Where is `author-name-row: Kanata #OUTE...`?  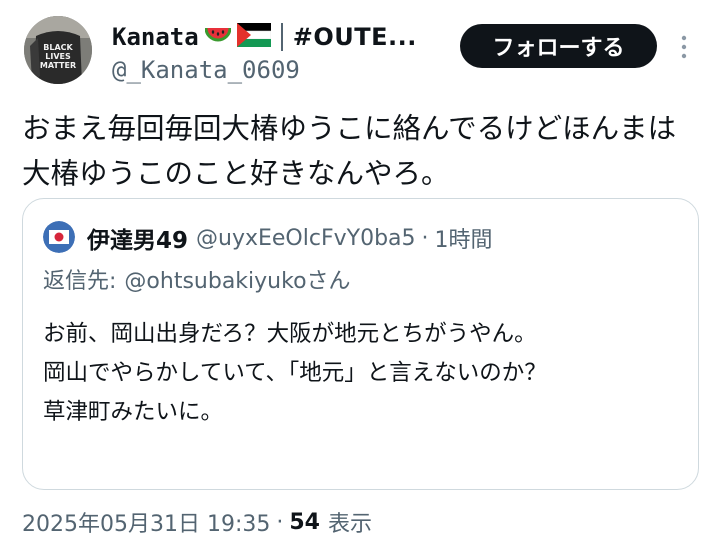
author-name-row: Kanata #OUTE... is located at coordinates (264, 37).